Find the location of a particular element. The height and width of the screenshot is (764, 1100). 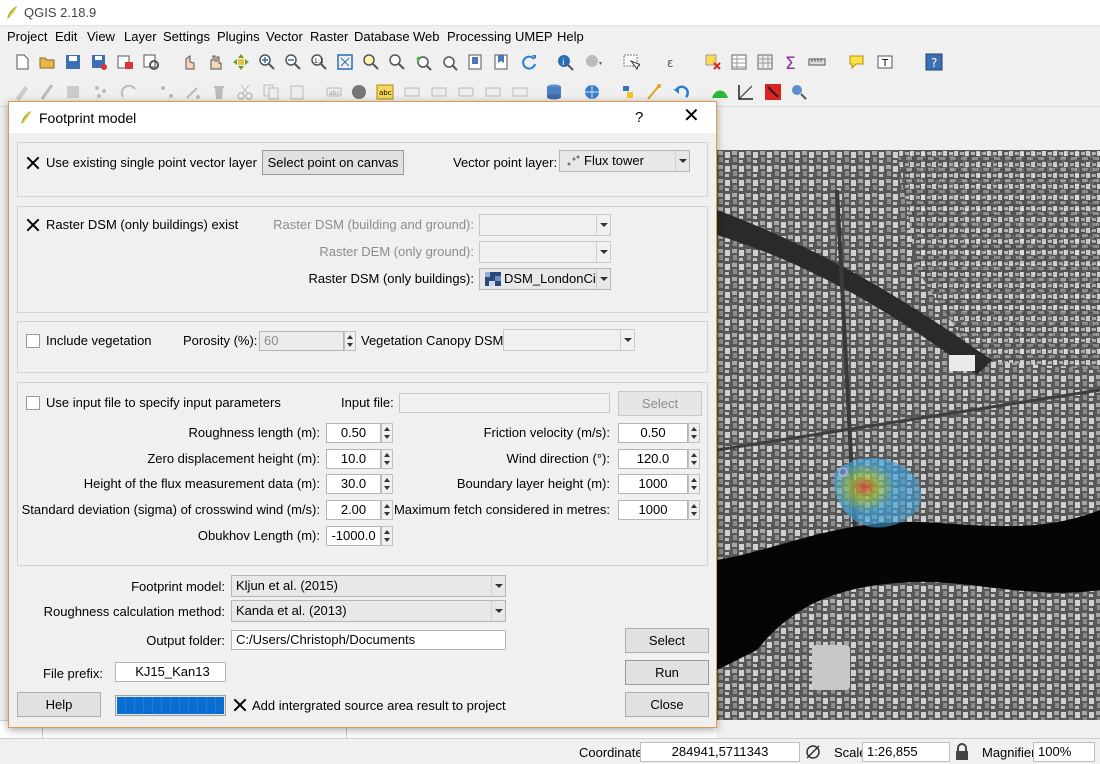

attribute-table-icon is located at coordinates (739, 62).